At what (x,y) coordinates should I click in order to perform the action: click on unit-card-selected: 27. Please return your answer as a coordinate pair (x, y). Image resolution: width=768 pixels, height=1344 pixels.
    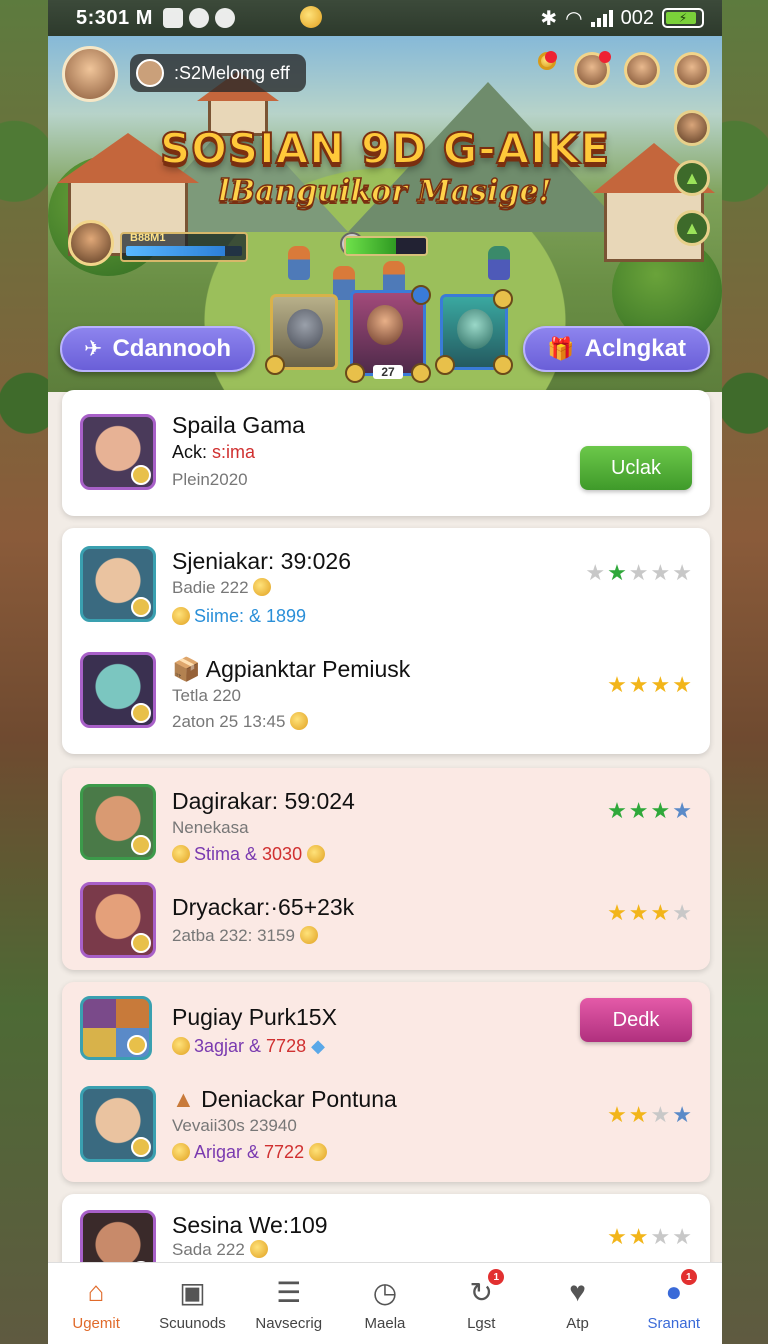
    Looking at the image, I should click on (388, 334).